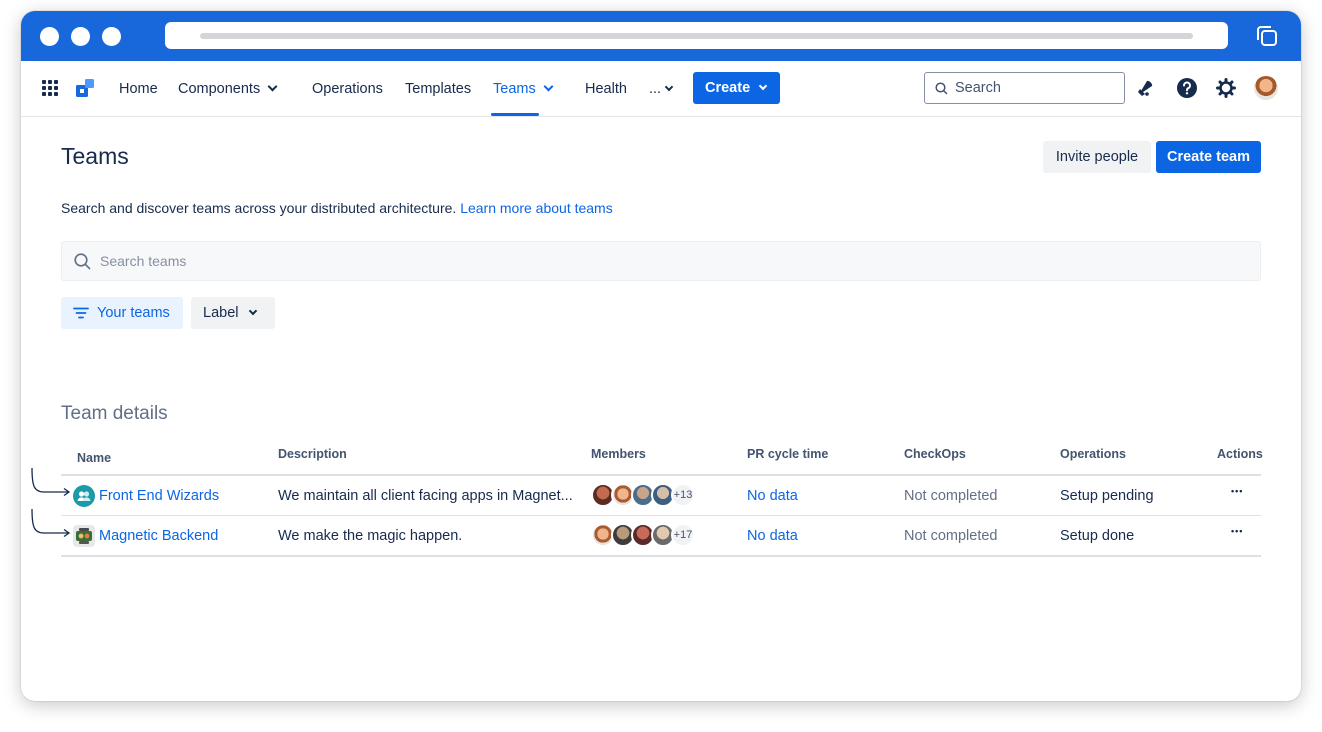  I want to click on column-header-members: Members, so click(618, 454).